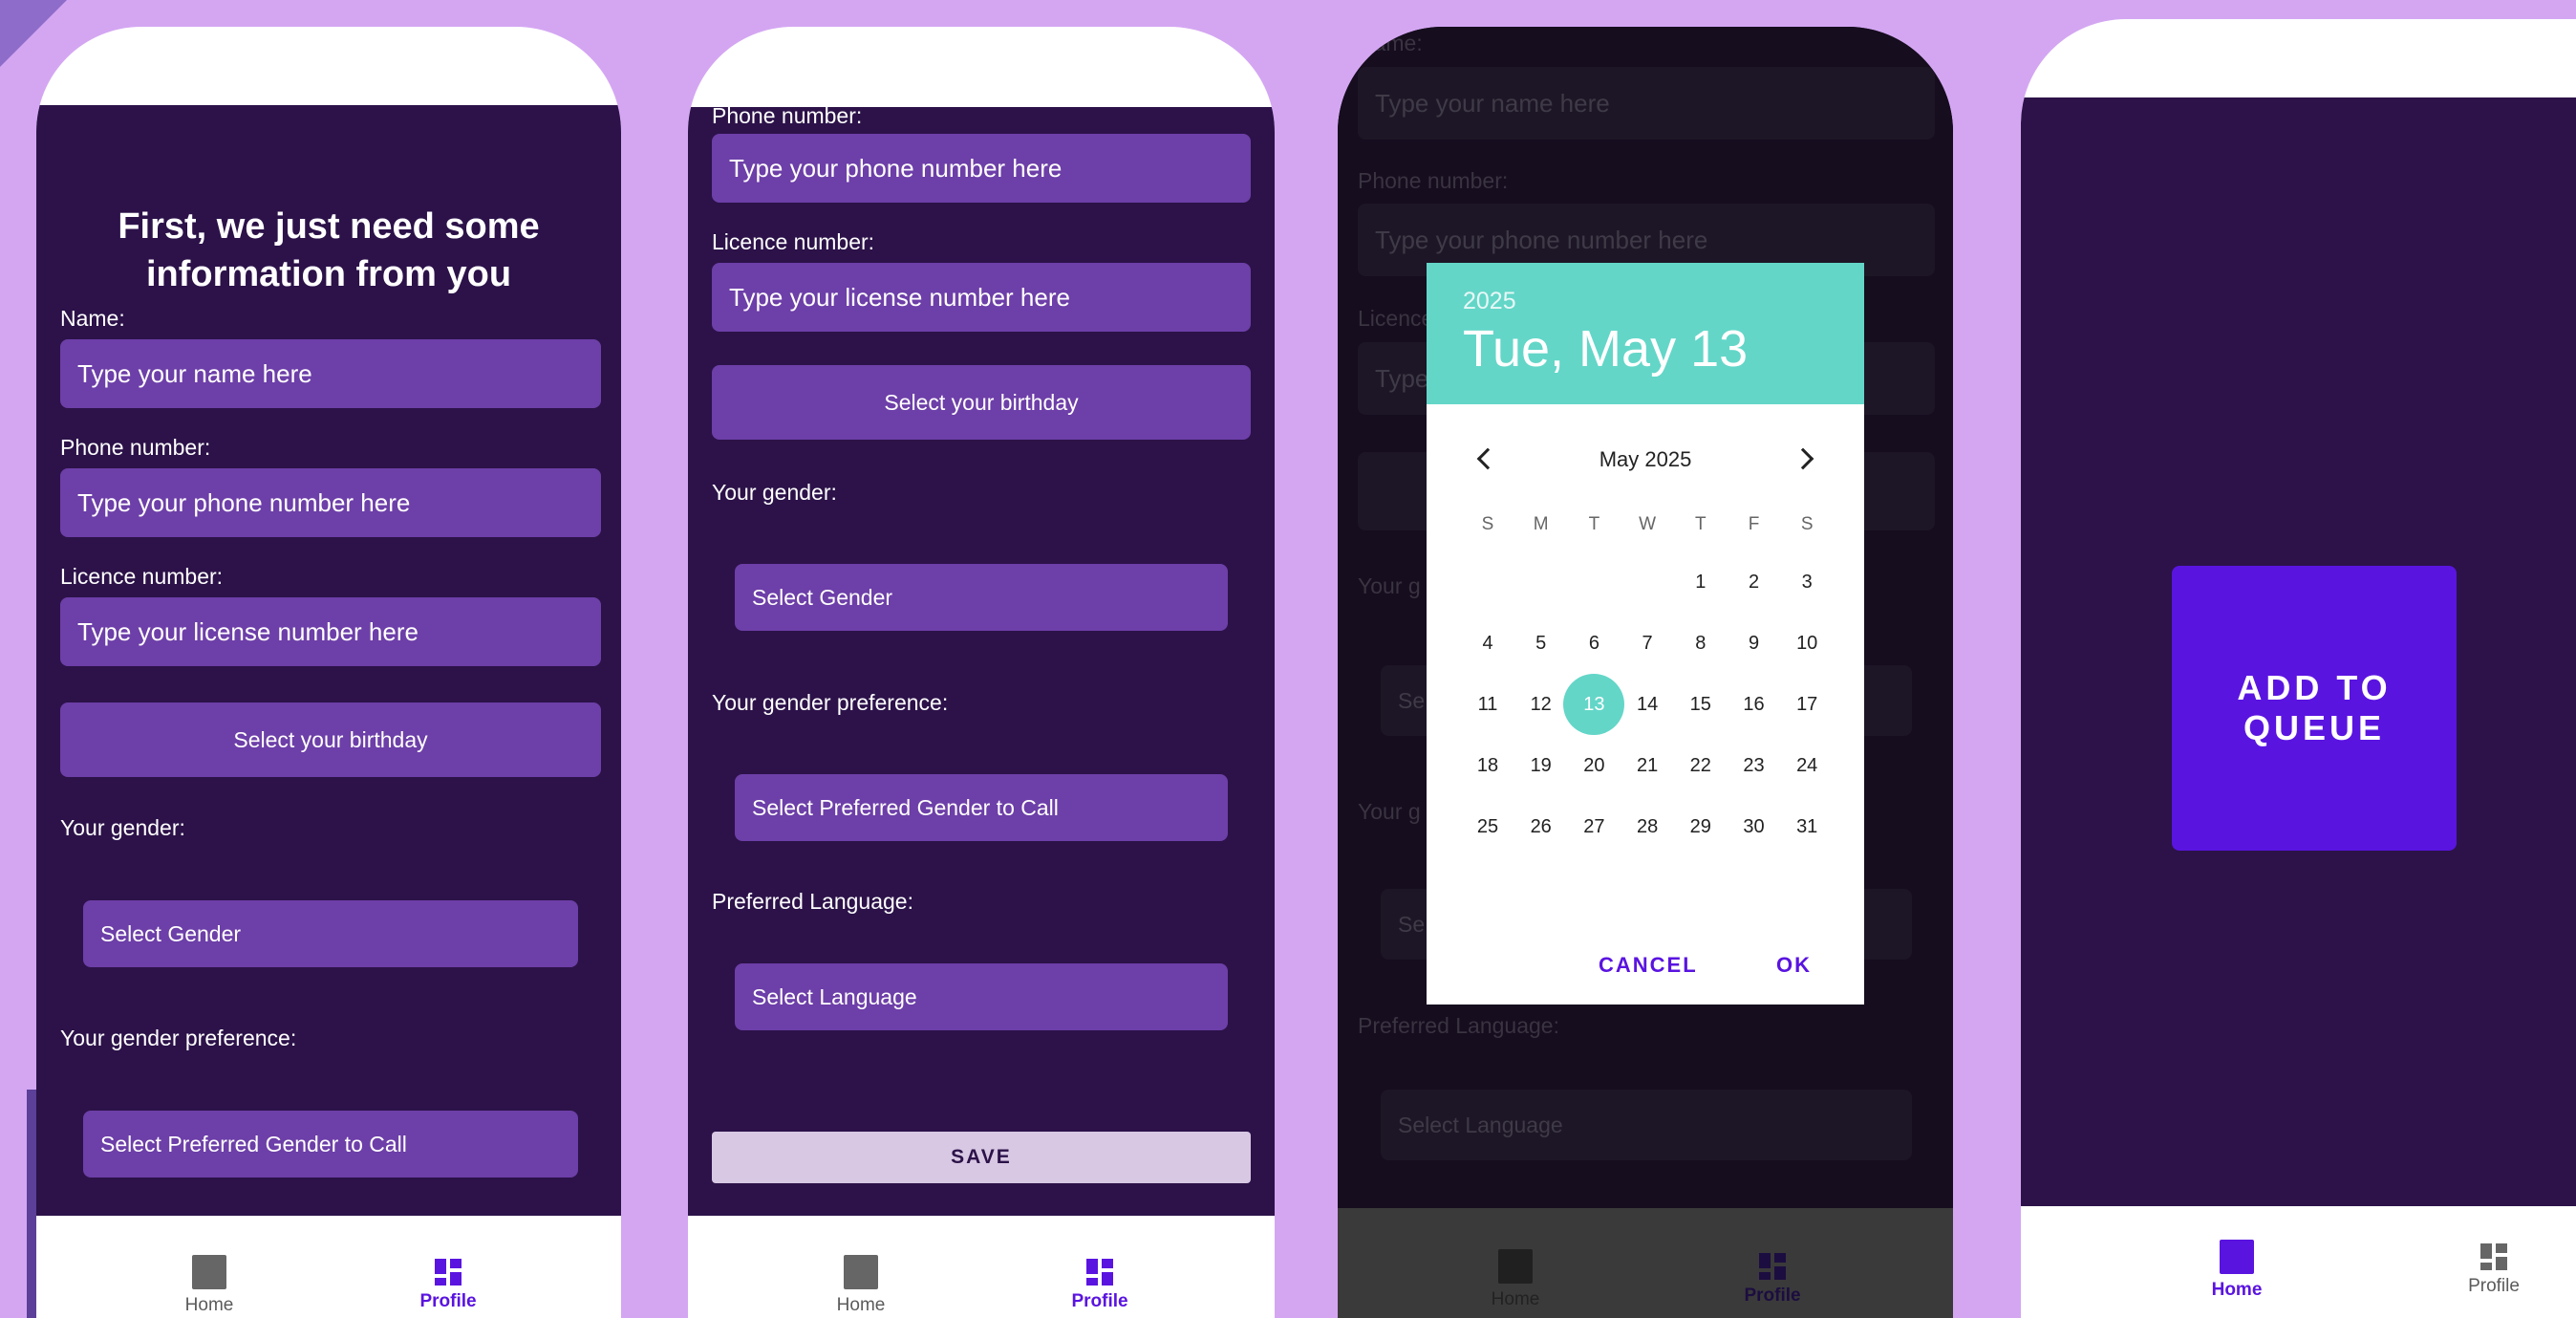 Image resolution: width=2576 pixels, height=1318 pixels. Describe the element at coordinates (1754, 826) in the screenshot. I see `calendar-day: 30` at that location.